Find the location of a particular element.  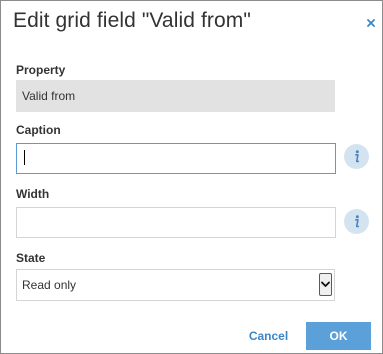

state-select: Read only is located at coordinates (175, 285).